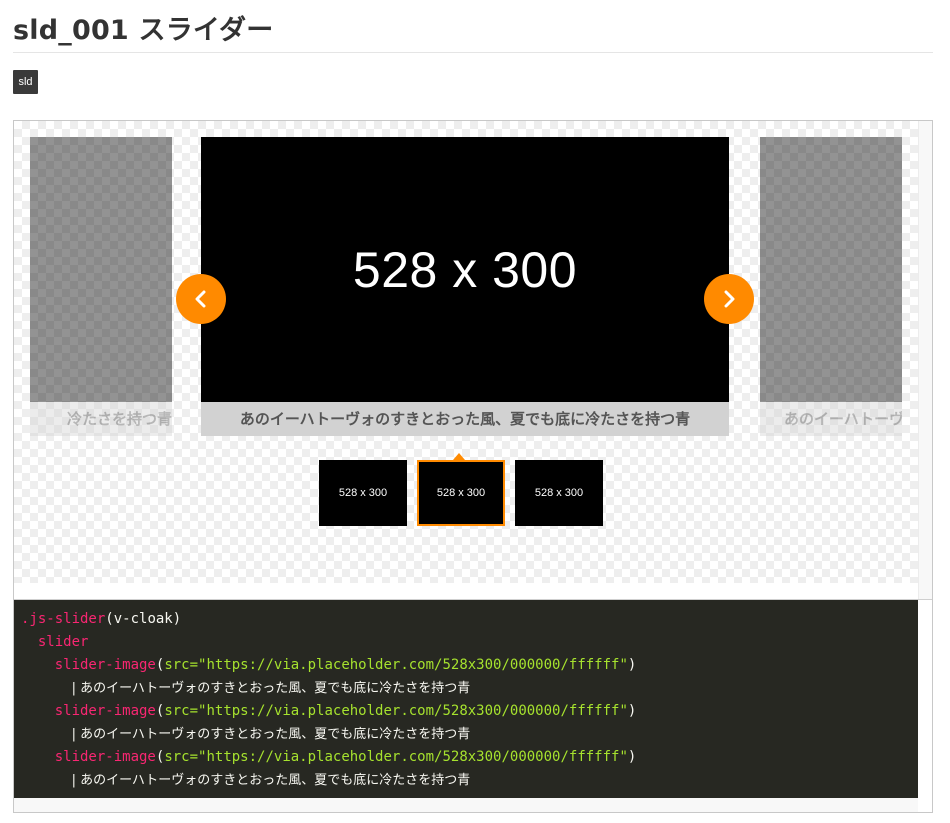  I want to click on next-slide: あのイーハトーヴ, so click(831, 286).